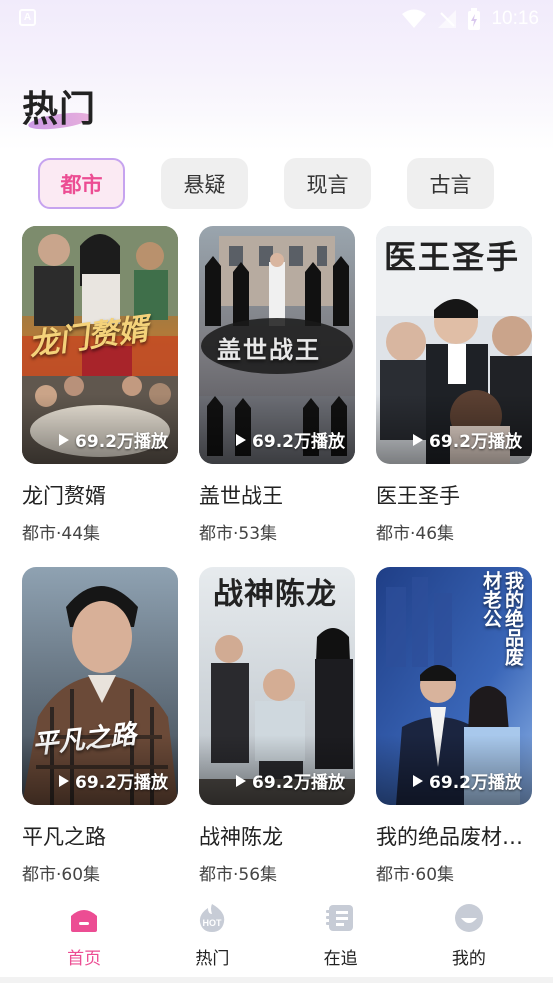 The image size is (553, 983). I want to click on nav-item-home: 首页, so click(84, 935).